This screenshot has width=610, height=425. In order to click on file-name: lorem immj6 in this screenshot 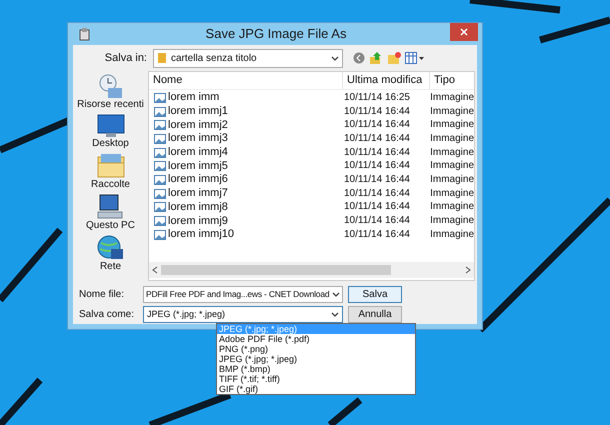, I will do `click(198, 180)`.